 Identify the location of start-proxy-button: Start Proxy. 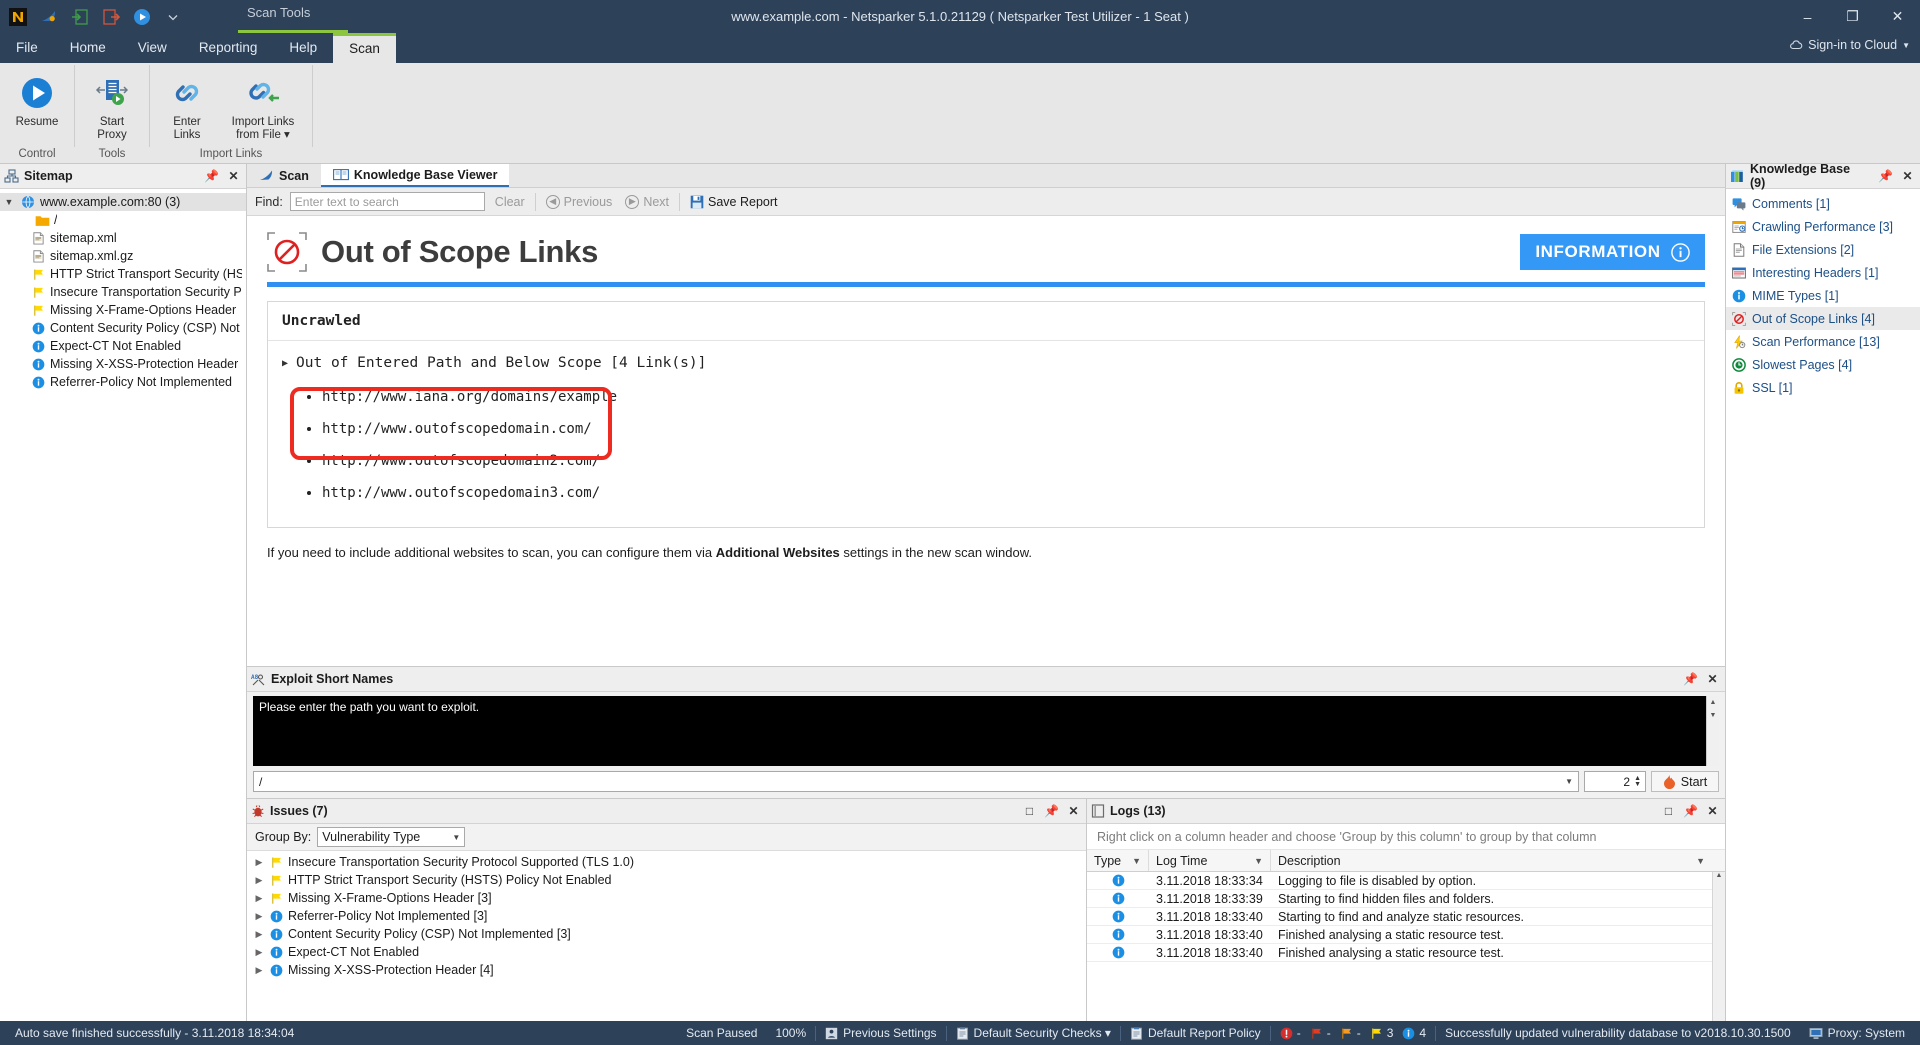
(112, 106).